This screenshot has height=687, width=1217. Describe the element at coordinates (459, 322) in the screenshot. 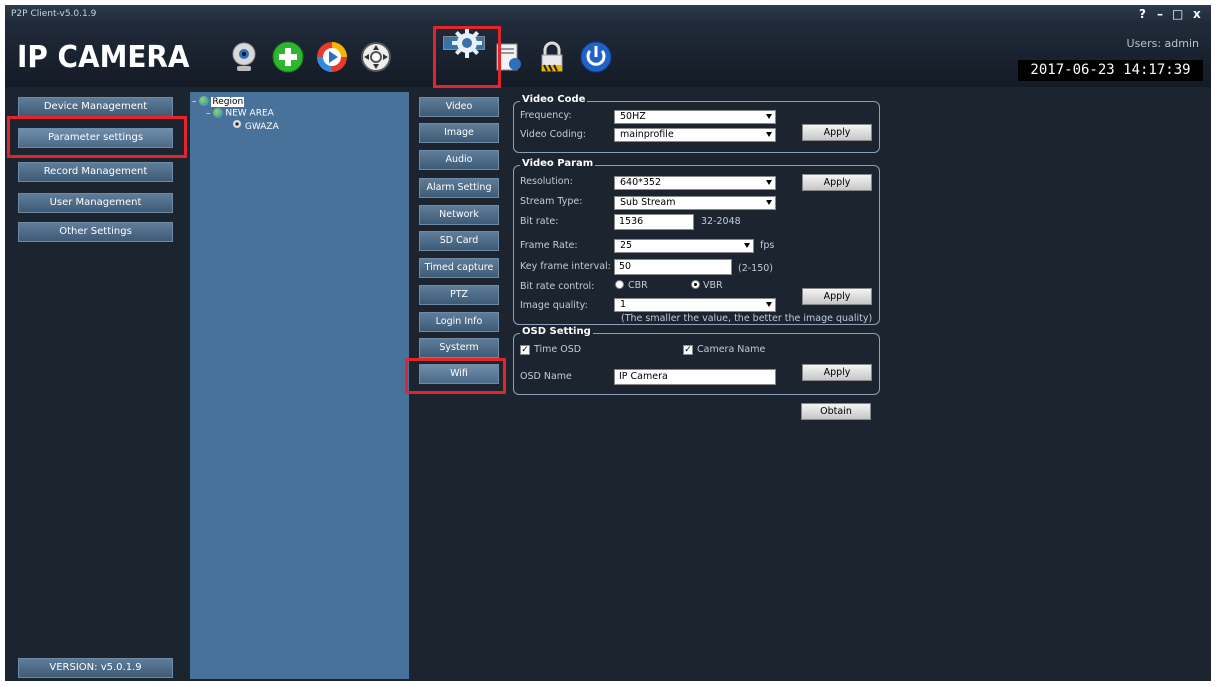

I see `tab-login-info: Login Info` at that location.